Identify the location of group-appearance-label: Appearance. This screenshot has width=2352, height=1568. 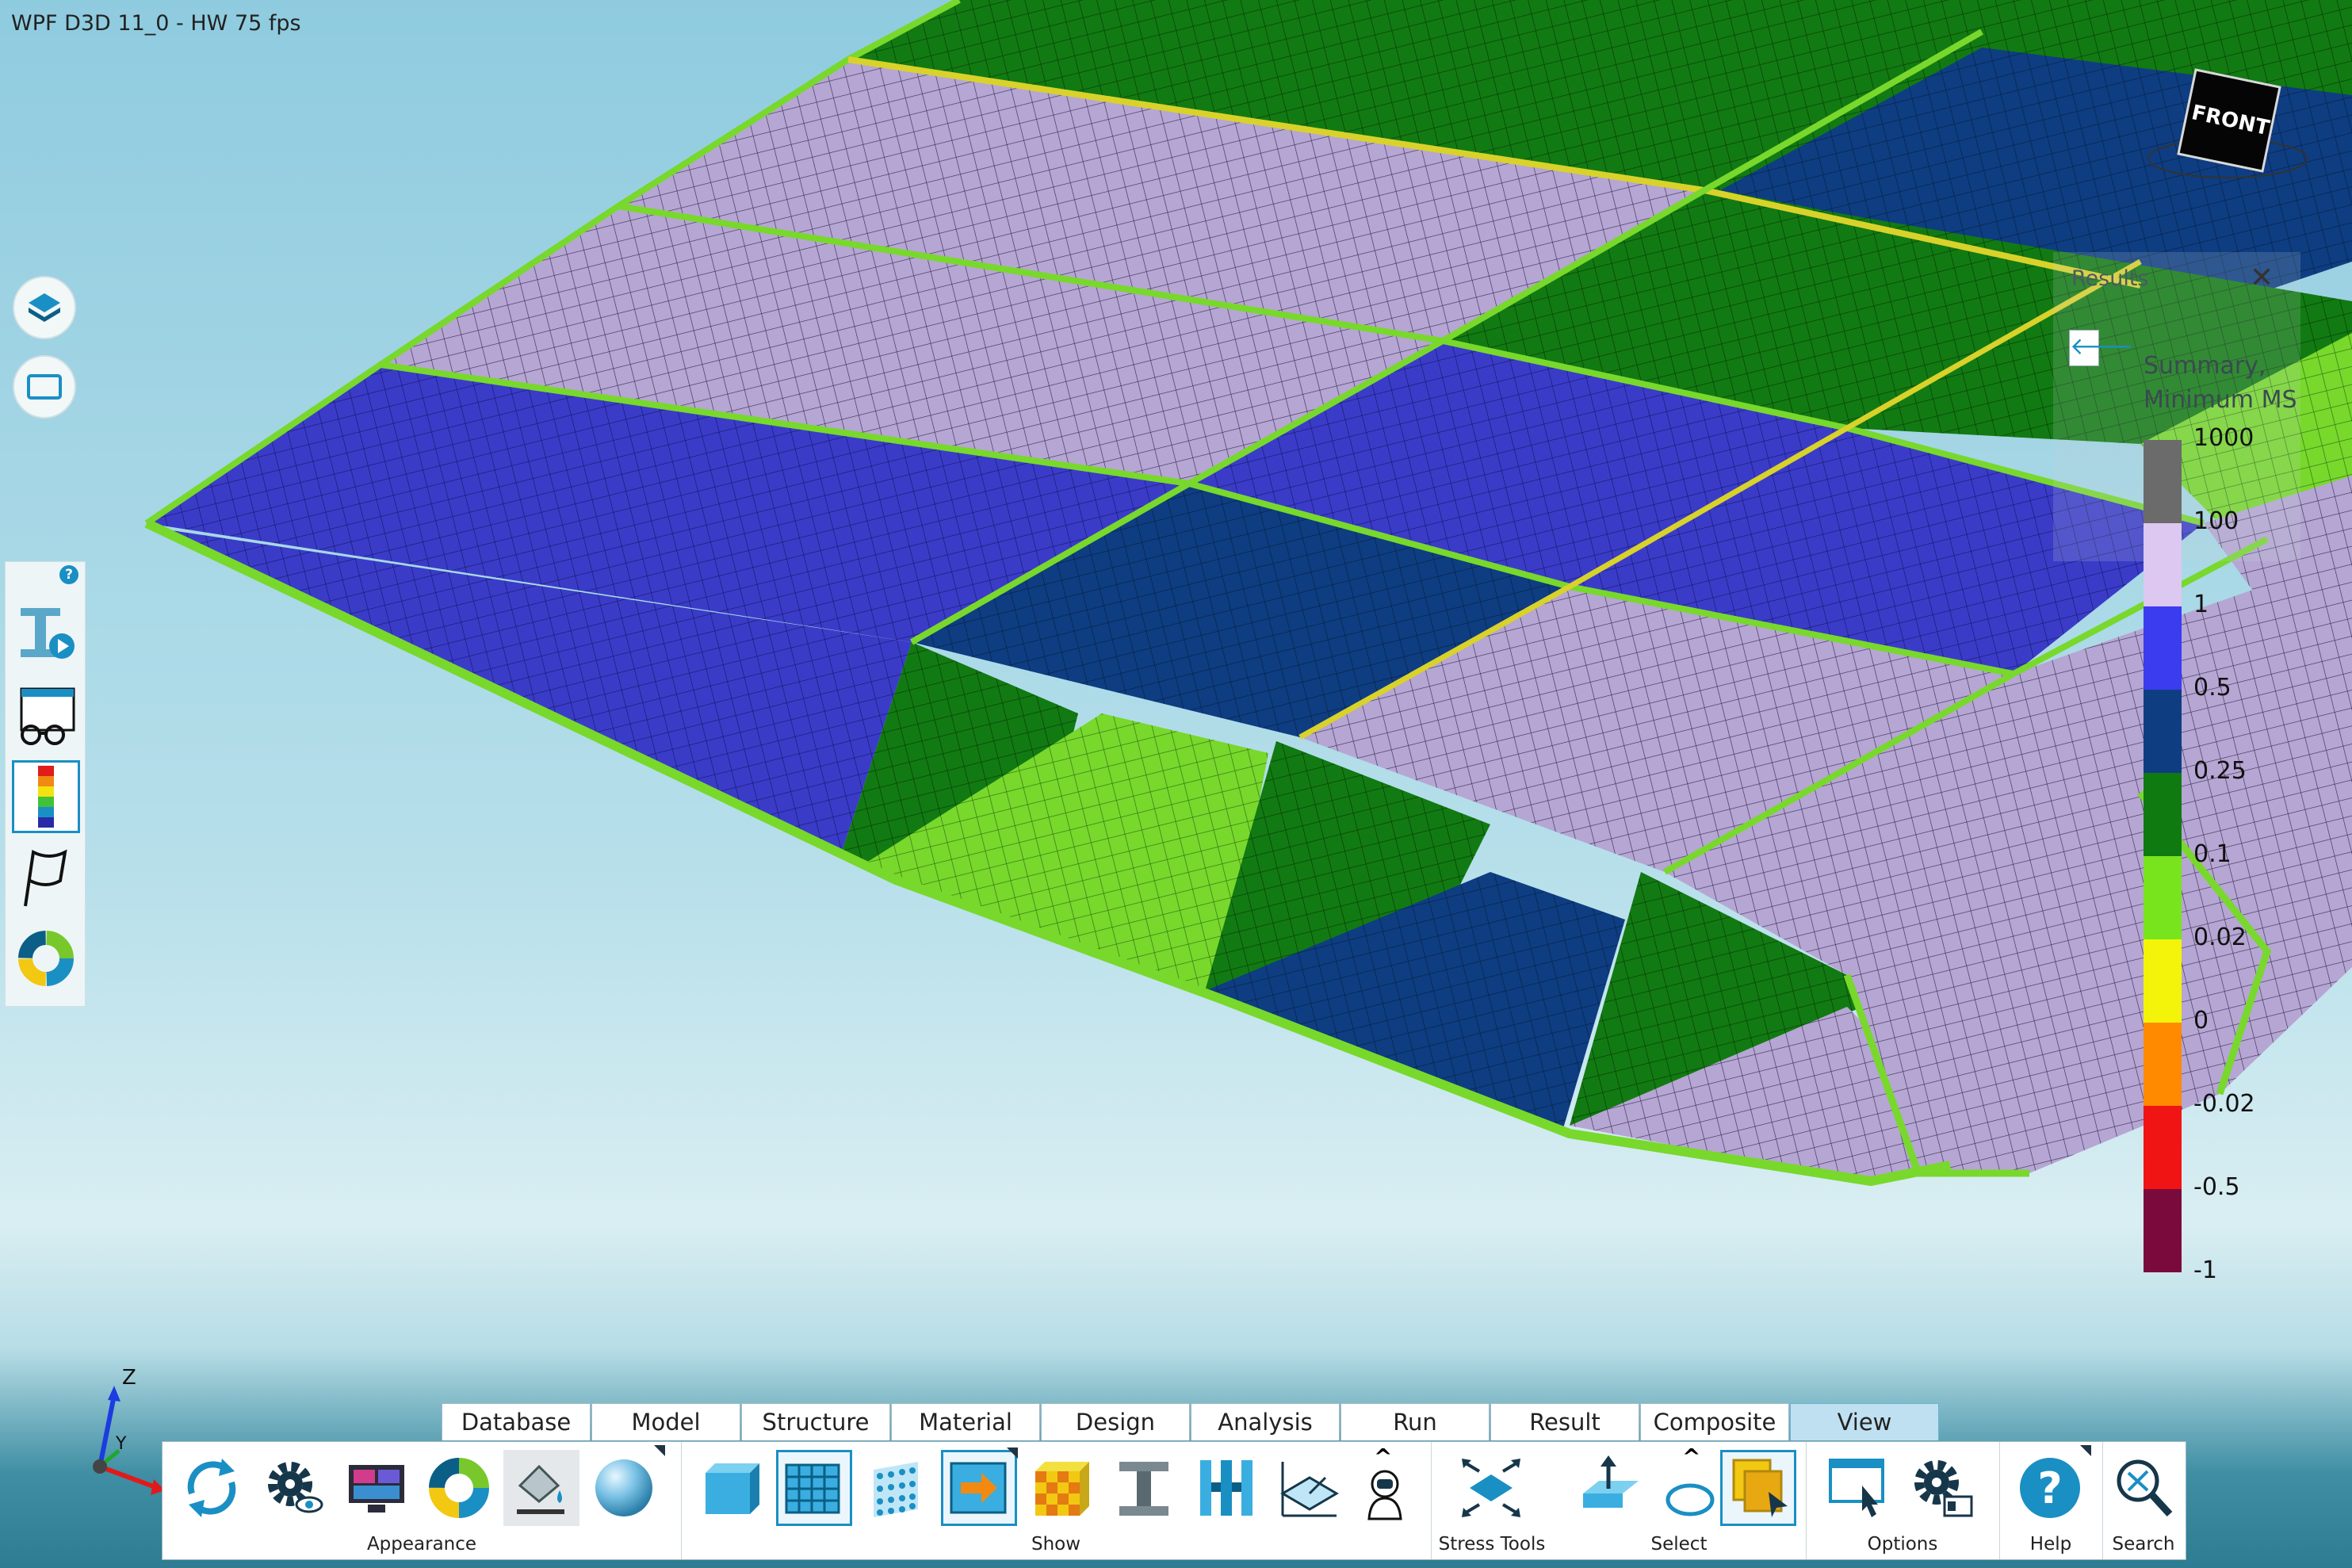
(422, 1544).